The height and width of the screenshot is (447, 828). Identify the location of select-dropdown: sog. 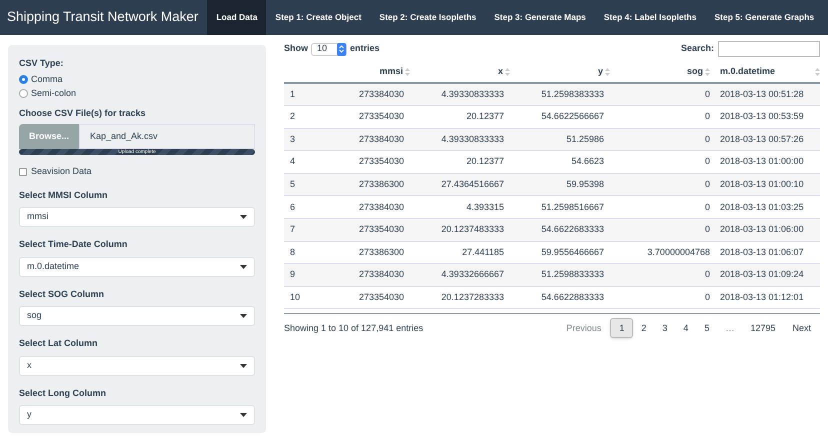
(137, 316).